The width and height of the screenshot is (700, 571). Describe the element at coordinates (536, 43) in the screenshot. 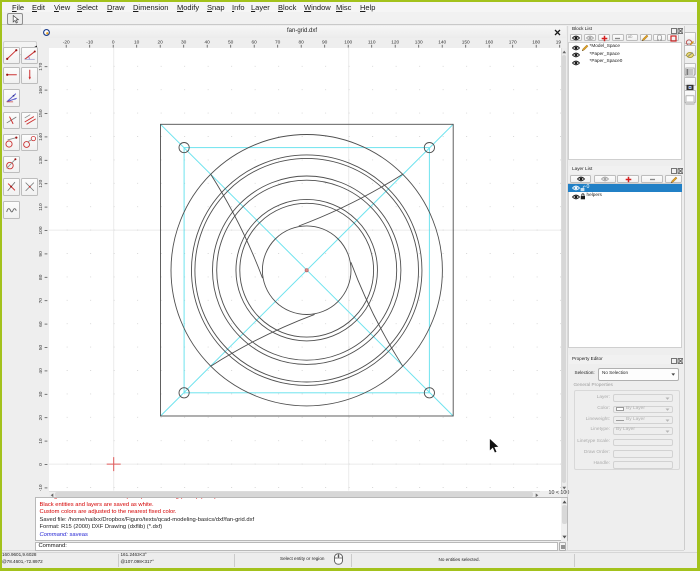

I see `svg-text: 180` at that location.